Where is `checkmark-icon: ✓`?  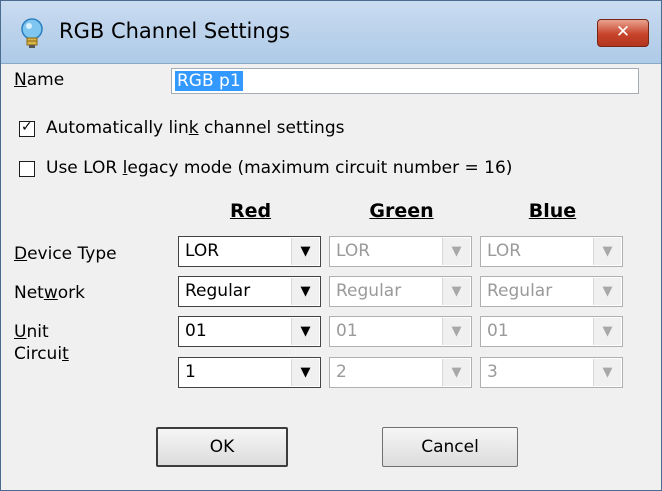 checkmark-icon: ✓ is located at coordinates (27, 127).